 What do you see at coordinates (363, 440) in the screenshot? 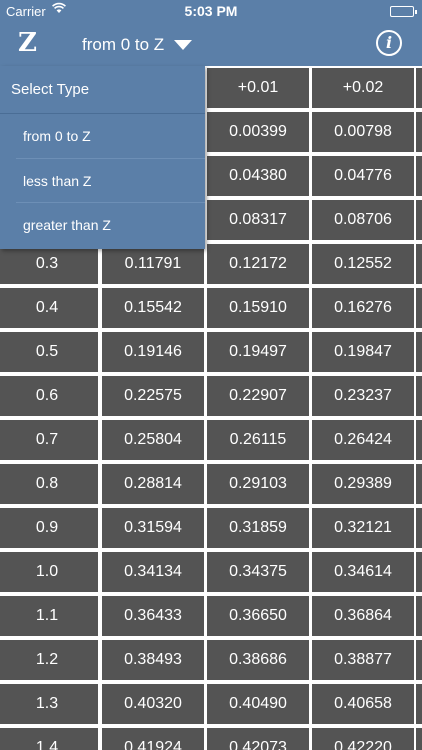
I see `table-cell: 0.26424` at bounding box center [363, 440].